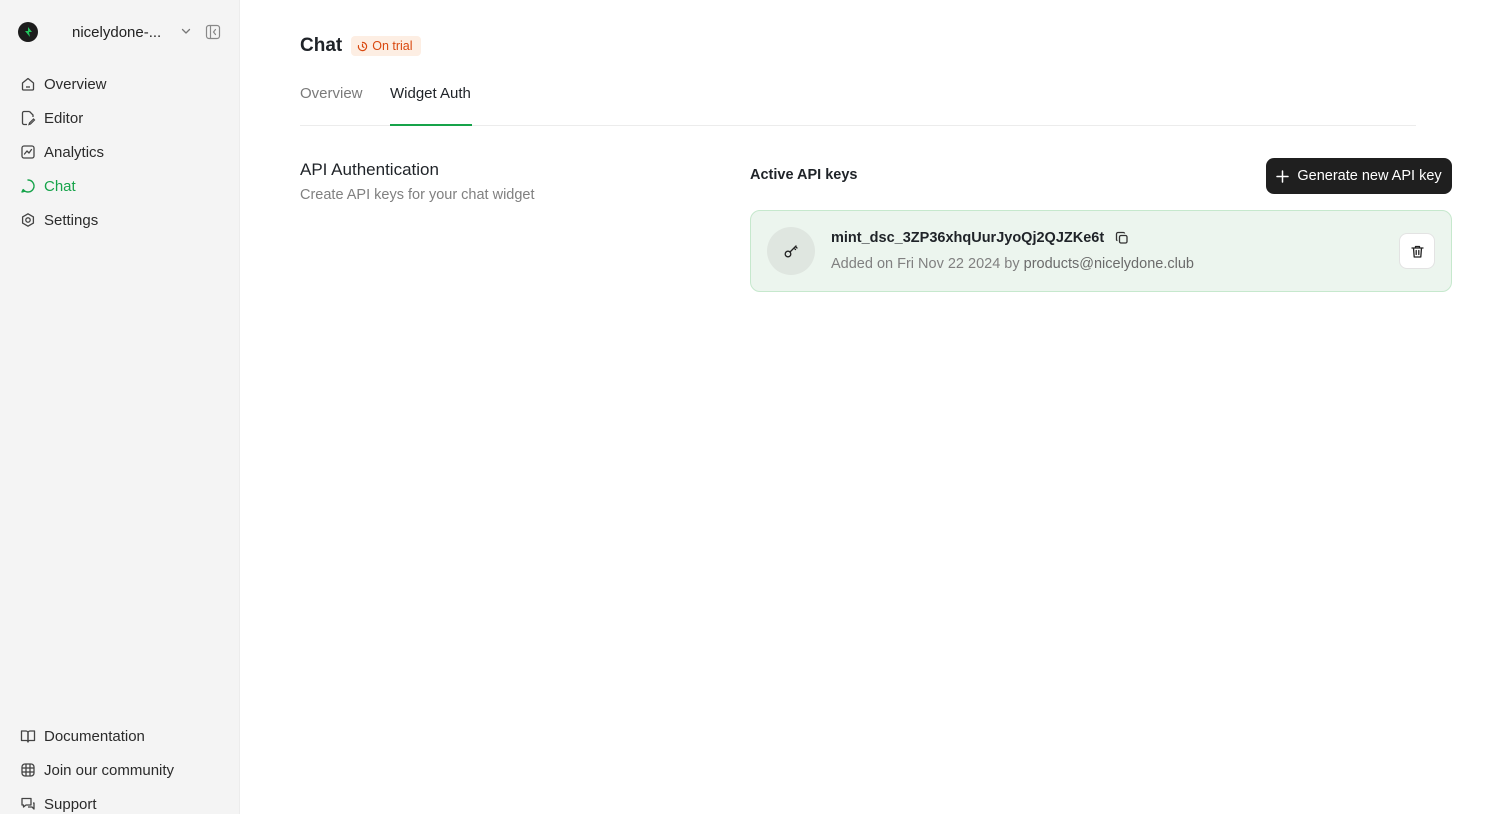 The width and height of the screenshot is (1512, 814). I want to click on tab-bar: Overview Widget Auth, so click(858, 105).